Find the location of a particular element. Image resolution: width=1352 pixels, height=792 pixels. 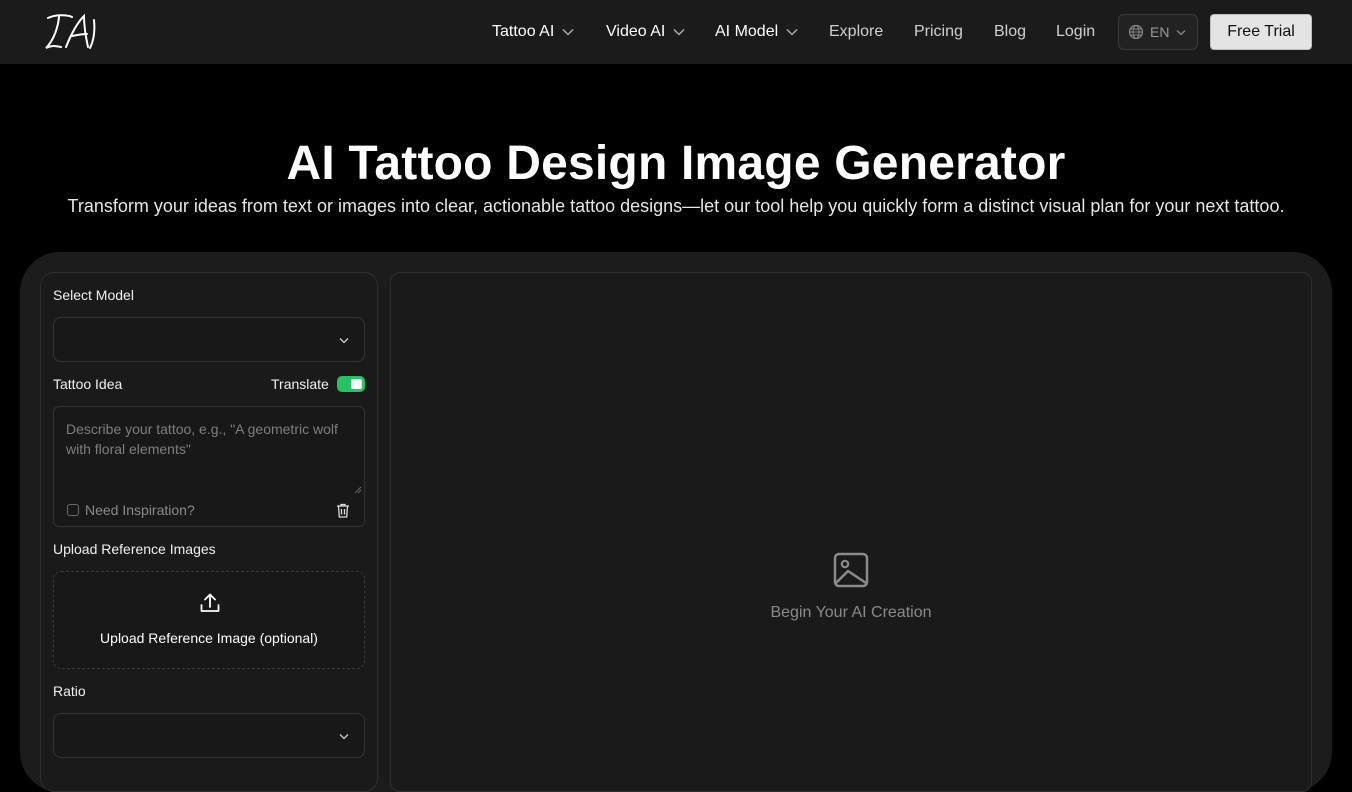

upload-icon is located at coordinates (210, 602).